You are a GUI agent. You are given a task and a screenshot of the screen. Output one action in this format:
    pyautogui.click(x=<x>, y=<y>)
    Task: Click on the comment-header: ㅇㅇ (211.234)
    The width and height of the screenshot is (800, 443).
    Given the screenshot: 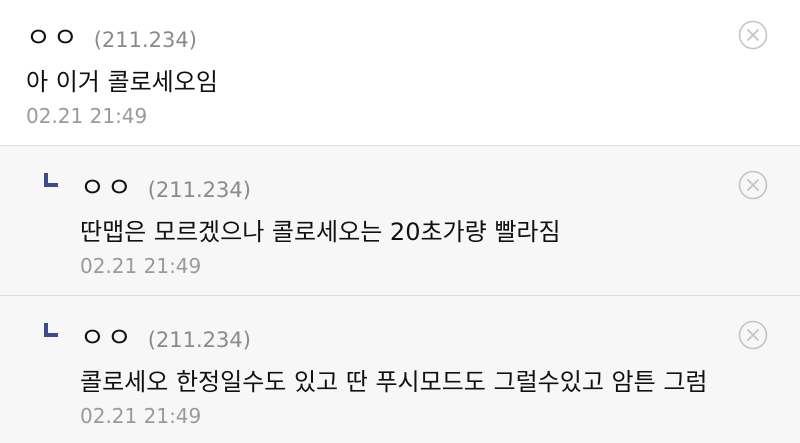 What is the action you would take?
    pyautogui.click(x=111, y=35)
    